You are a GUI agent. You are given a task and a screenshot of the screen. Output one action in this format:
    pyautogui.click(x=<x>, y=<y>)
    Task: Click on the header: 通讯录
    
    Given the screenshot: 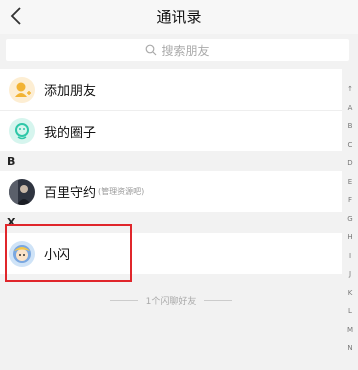 What is the action you would take?
    pyautogui.click(x=179, y=17)
    